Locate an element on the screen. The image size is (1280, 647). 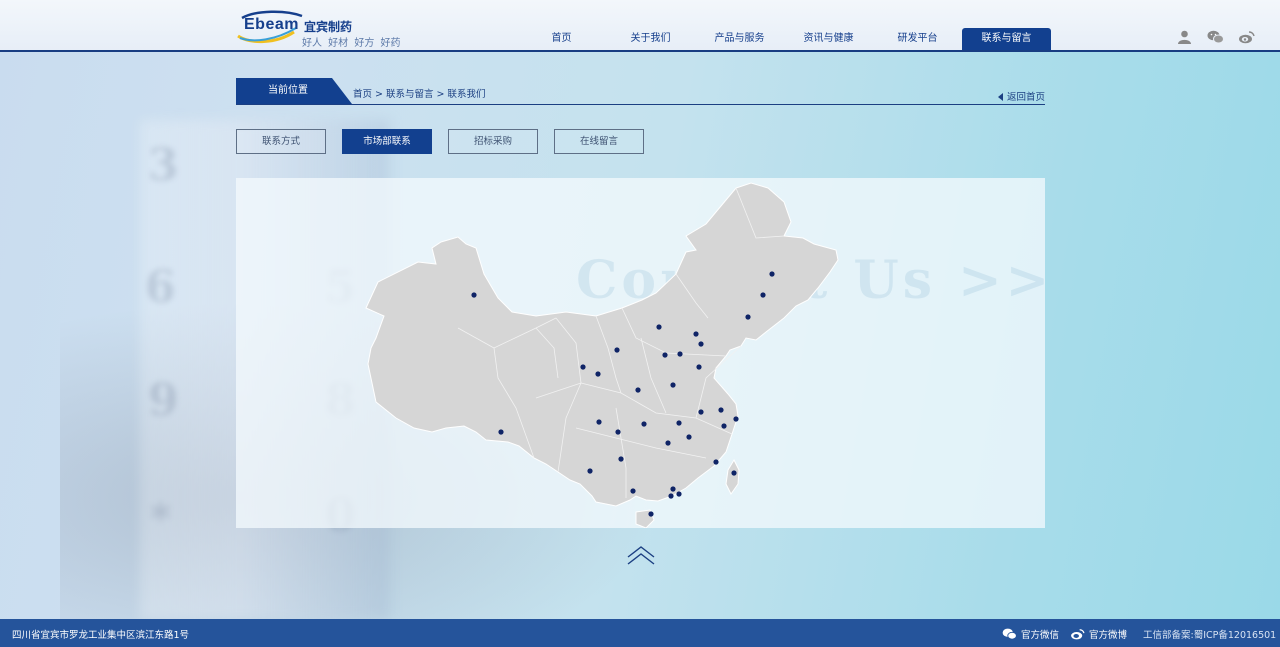
taiwan-shape is located at coordinates (732, 476).